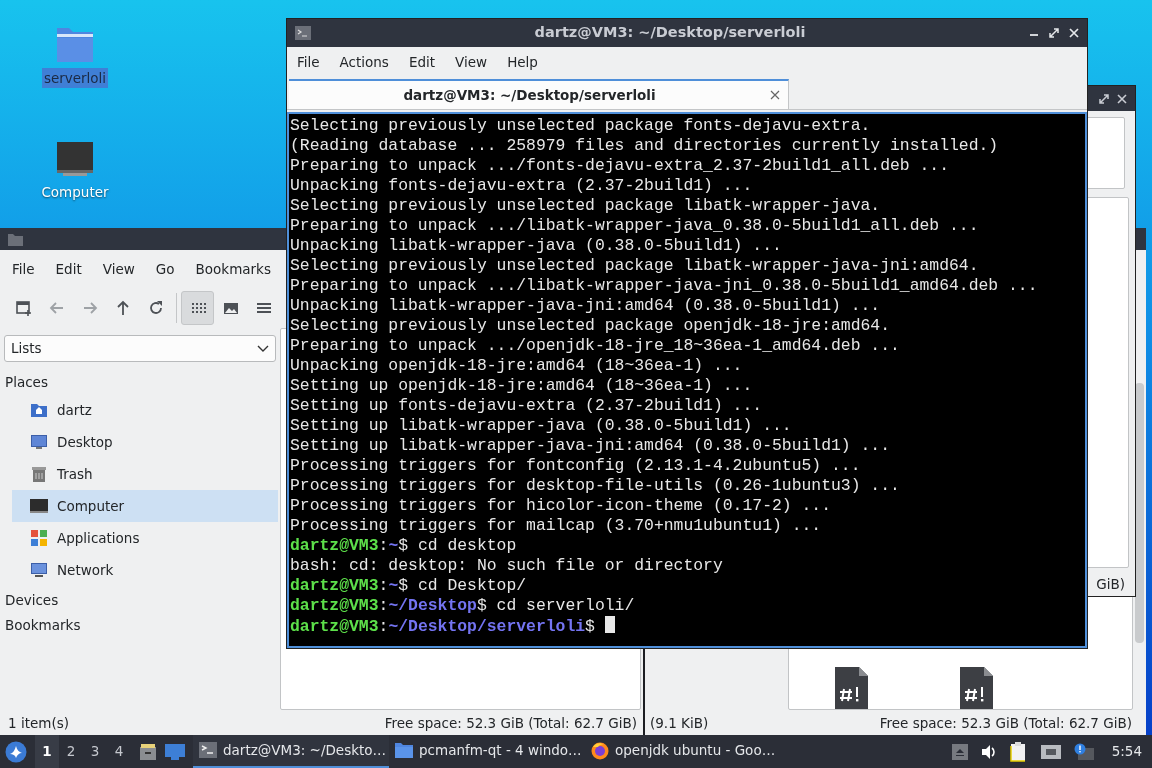 This screenshot has height=768, width=1152. Describe the element at coordinates (1139, 513) in the screenshot. I see `scrollbar-thumb` at that location.